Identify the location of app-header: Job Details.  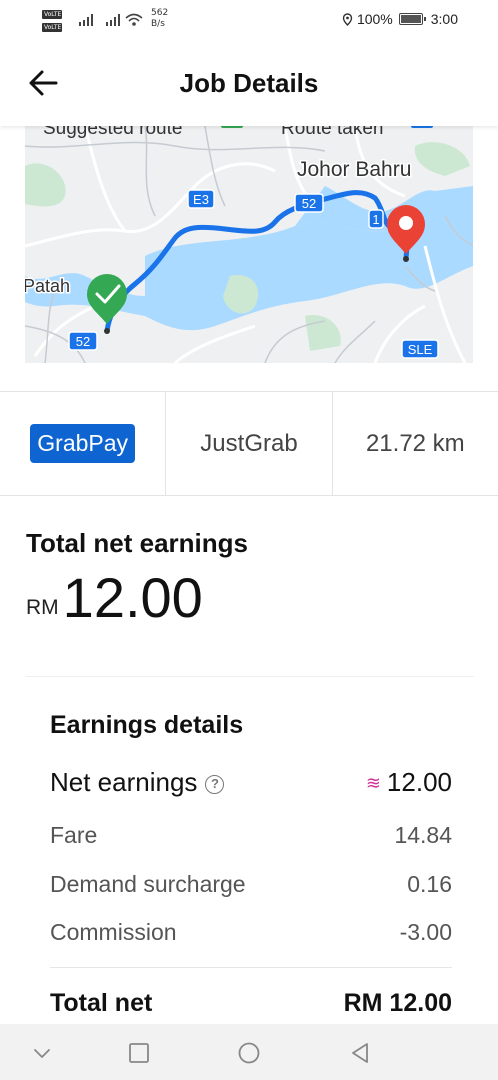
(249, 83).